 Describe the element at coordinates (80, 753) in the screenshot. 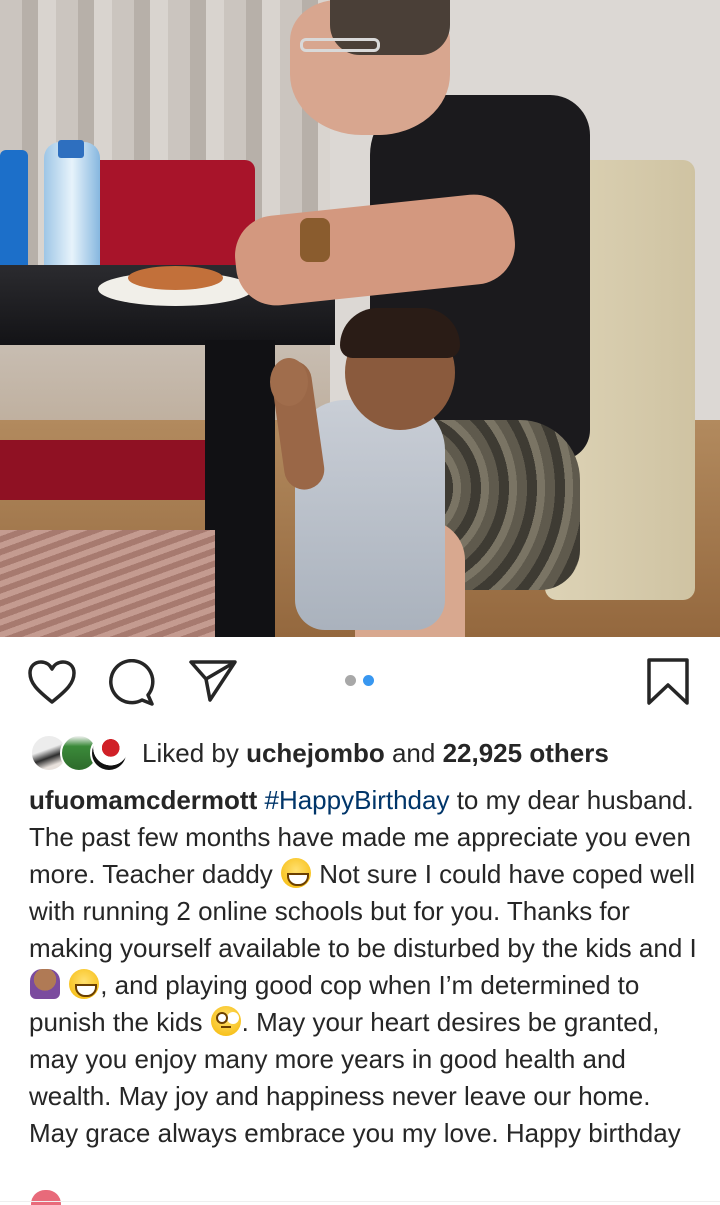

I see `liker-avatars` at that location.